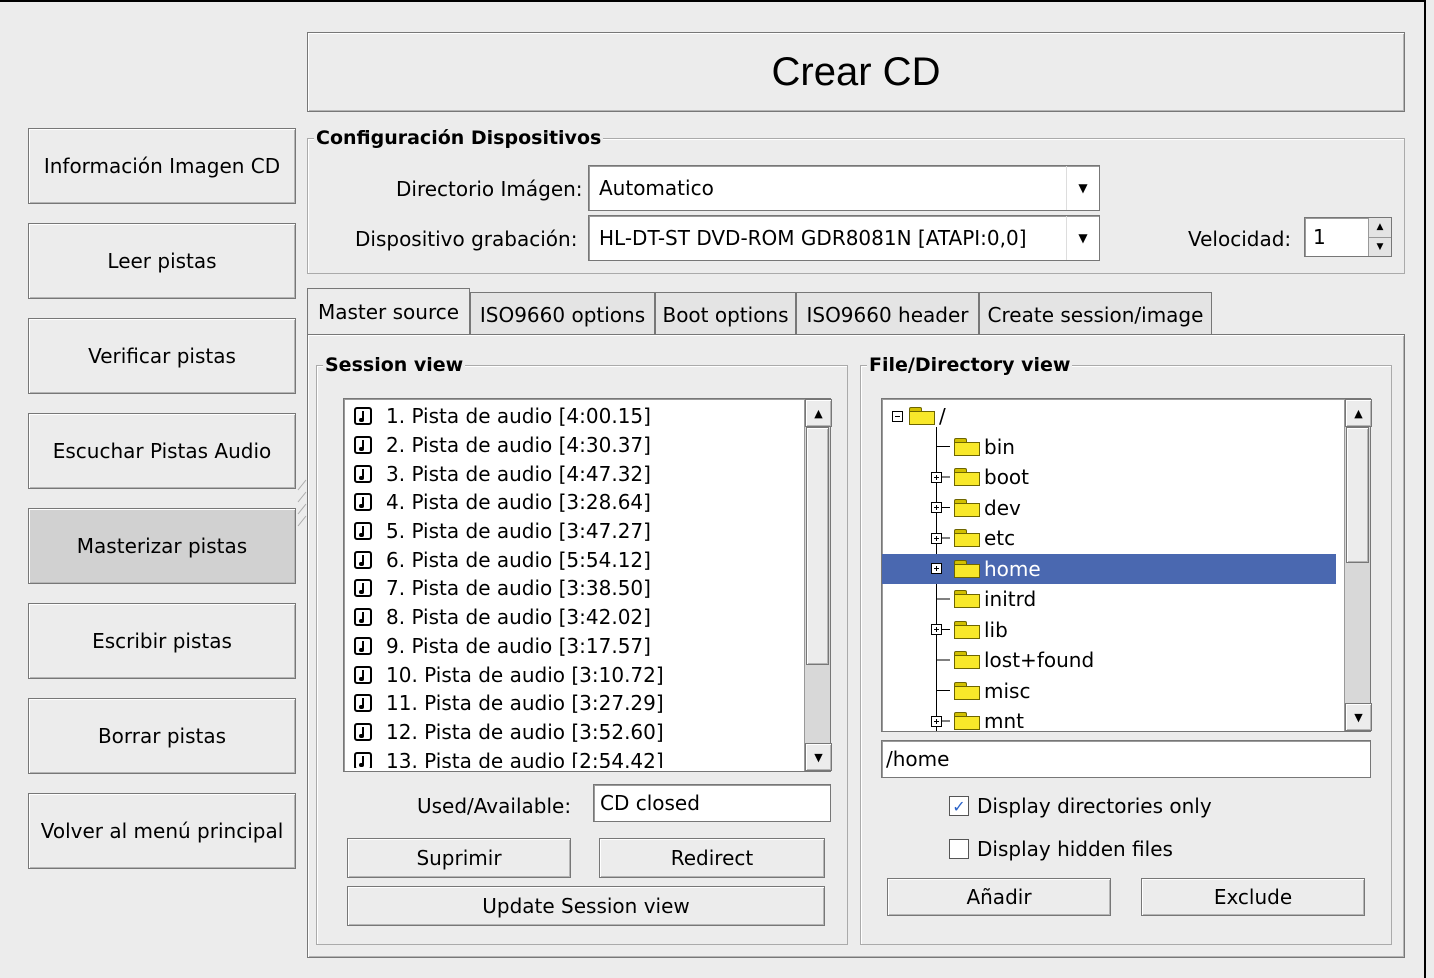 This screenshot has width=1434, height=978. Describe the element at coordinates (1425, 489) in the screenshot. I see `window-right-border` at that location.